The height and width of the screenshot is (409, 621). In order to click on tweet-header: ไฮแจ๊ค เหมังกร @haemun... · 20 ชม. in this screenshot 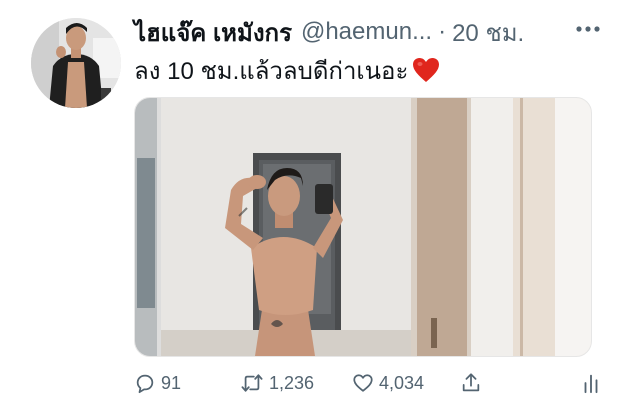, I will do `click(367, 32)`.